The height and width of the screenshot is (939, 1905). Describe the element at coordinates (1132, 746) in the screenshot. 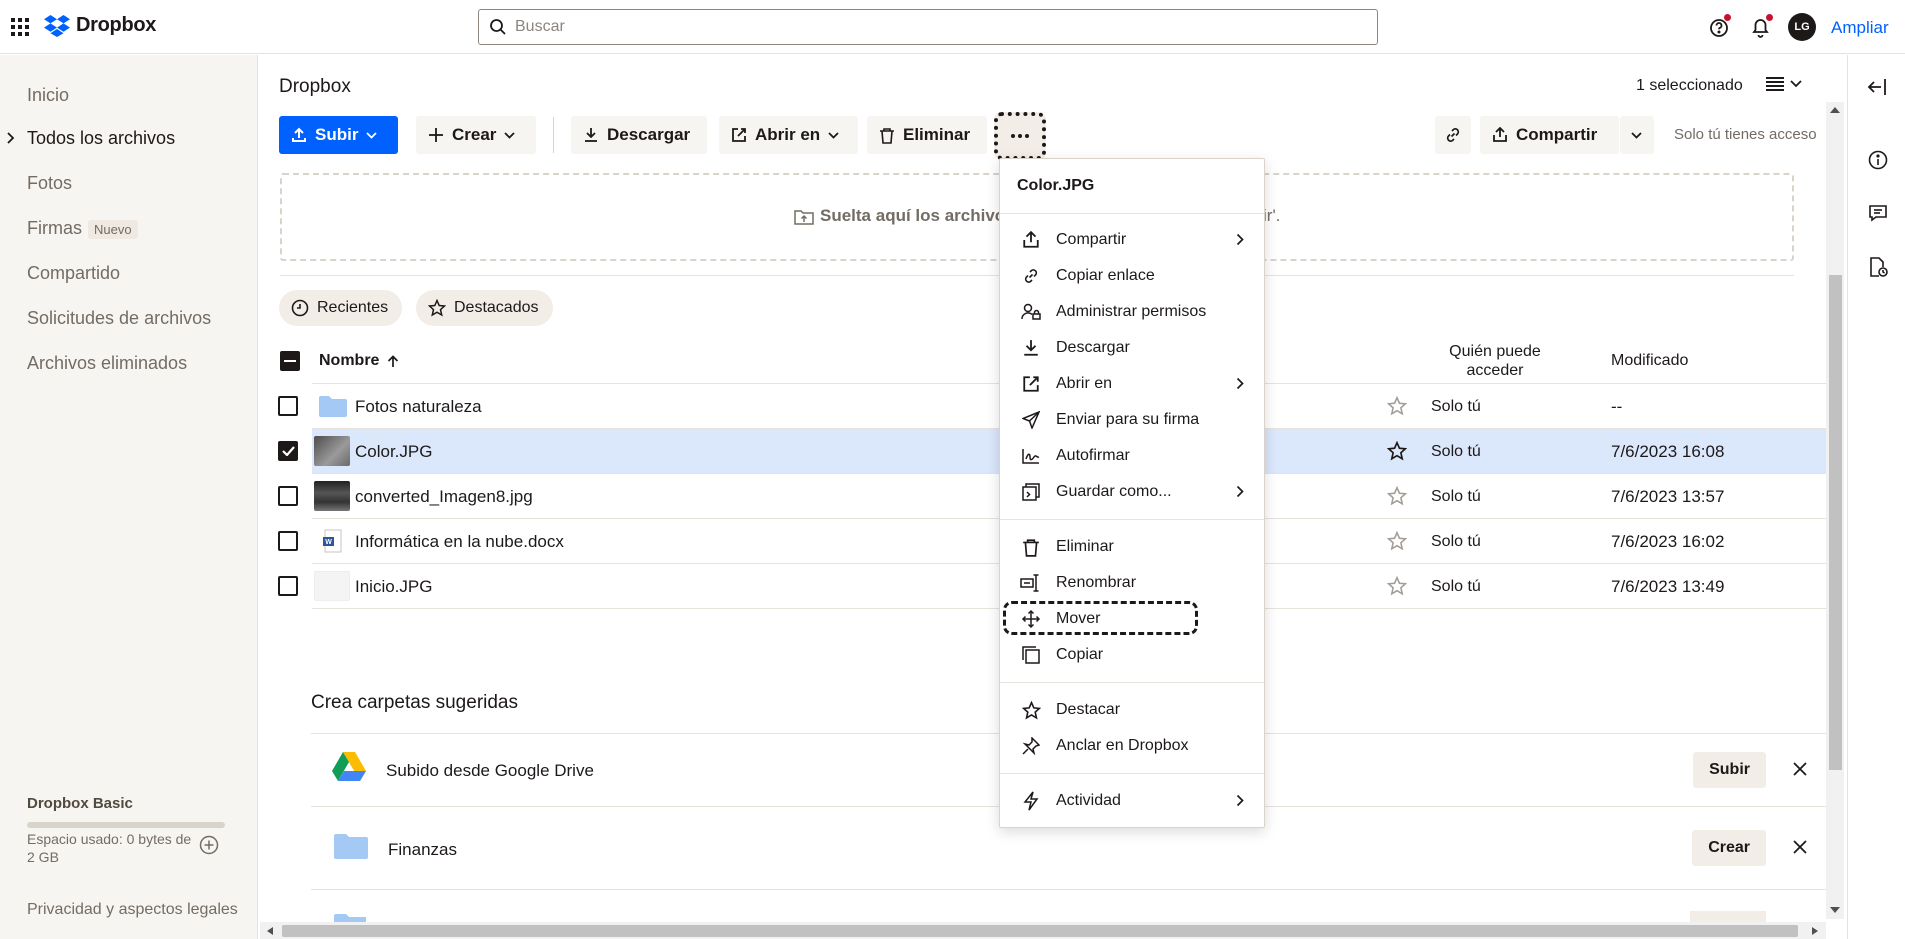

I see `menu-item-pin: Anclar en Dropbox` at that location.